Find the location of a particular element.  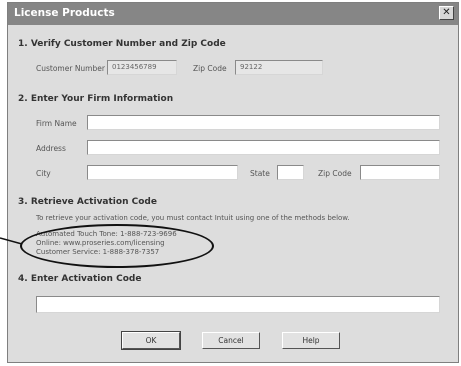

customer-number-label: Customer Number is located at coordinates (70, 68).